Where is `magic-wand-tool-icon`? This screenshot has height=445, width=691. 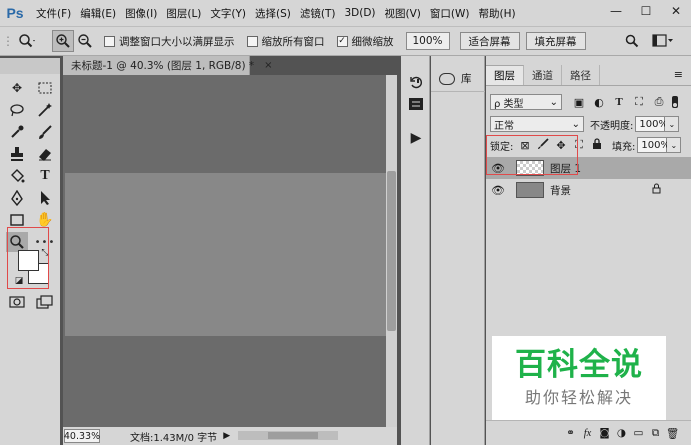
magic-wand-tool-icon is located at coordinates (45, 110).